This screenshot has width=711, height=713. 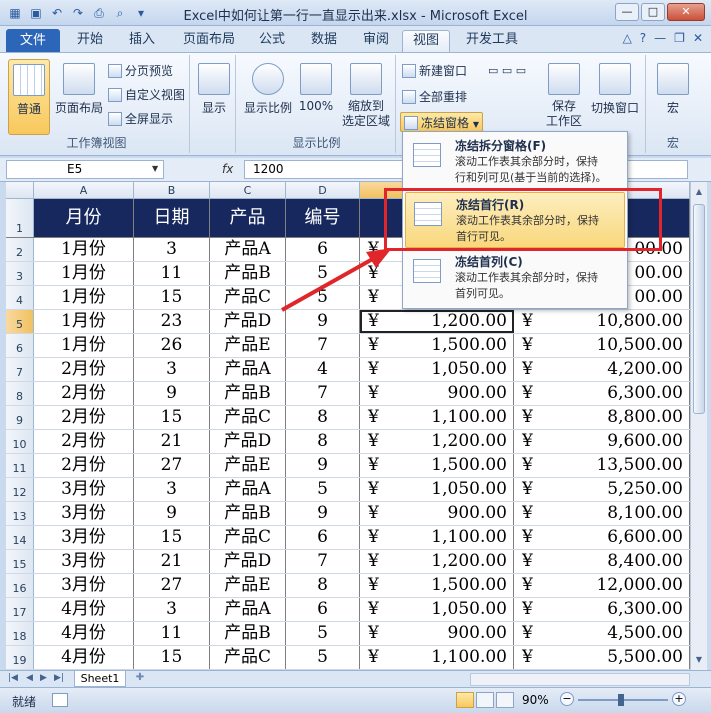 What do you see at coordinates (323, 369) in the screenshot?
I see `cell-id: 4` at bounding box center [323, 369].